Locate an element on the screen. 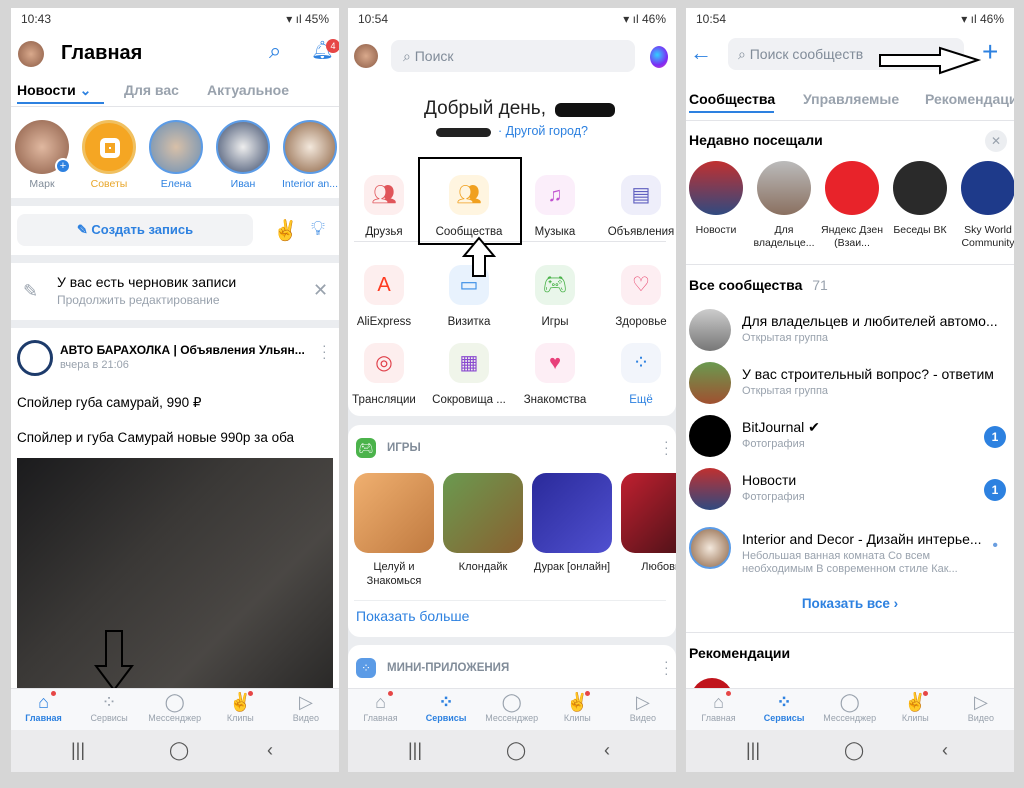 Image resolution: width=1024 pixels, height=788 pixels. community-row: BitJournal ✔ Фотография 1 is located at coordinates (850, 439).